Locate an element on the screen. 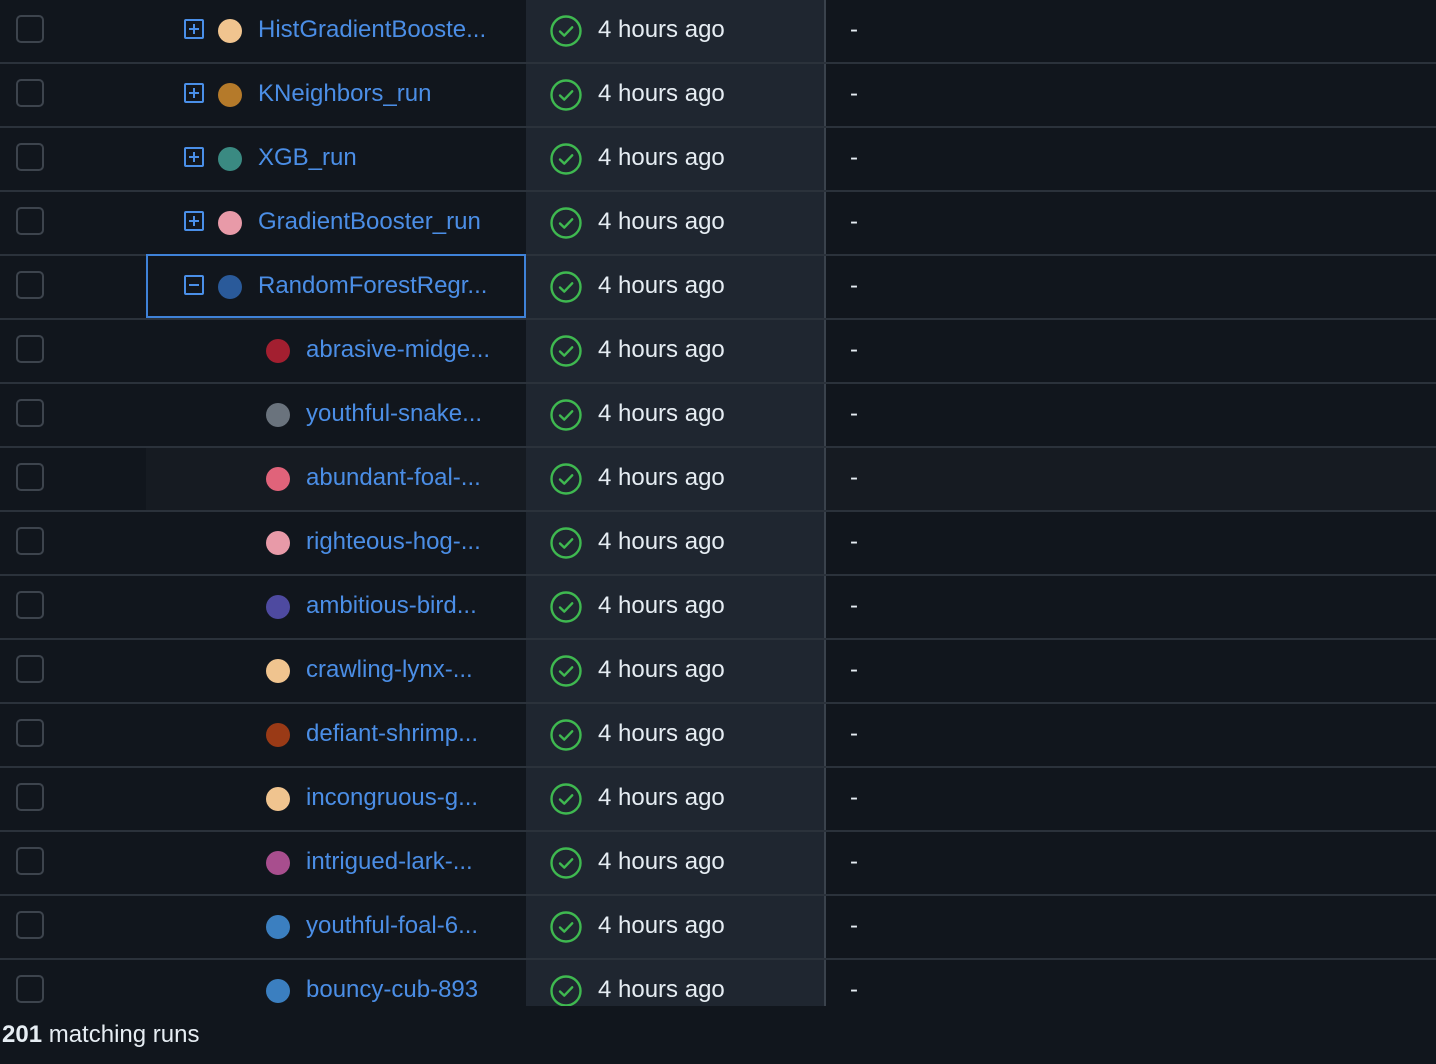 This screenshot has height=1064, width=1436. run-name-cell: KNeighbors_run is located at coordinates (336, 95).